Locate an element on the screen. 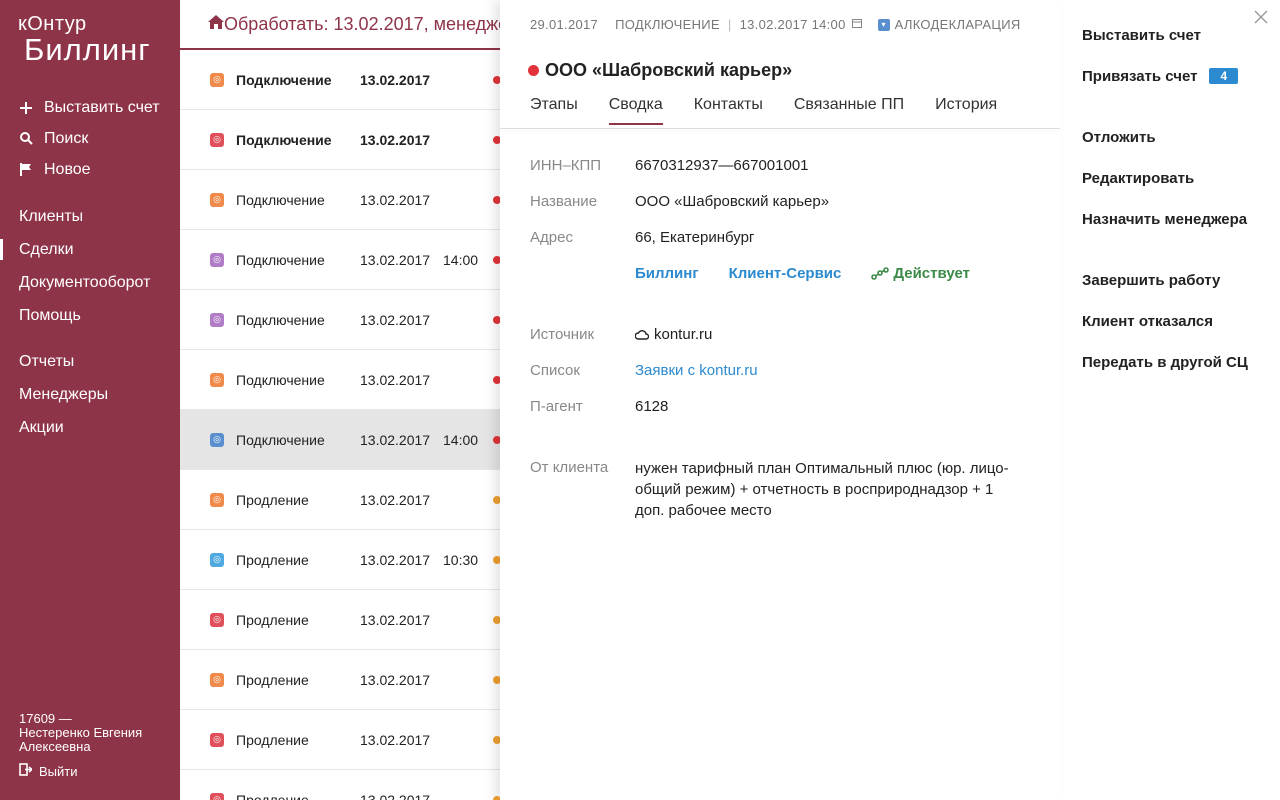 The width and height of the screenshot is (1280, 800). tab-history: История is located at coordinates (966, 110).